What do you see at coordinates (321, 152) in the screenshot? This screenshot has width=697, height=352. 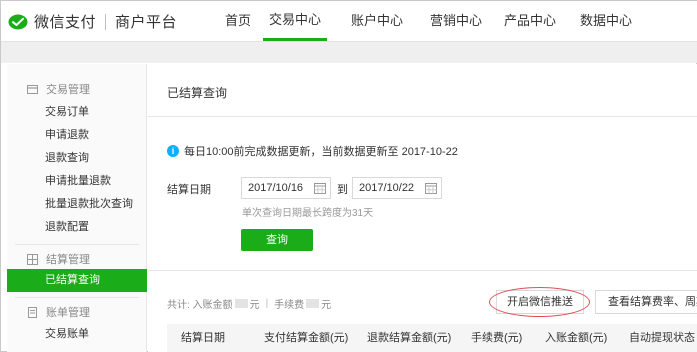 I see `notice-text: 每日10:00前完成数据更新，当前数据更新至 2017-10-22` at bounding box center [321, 152].